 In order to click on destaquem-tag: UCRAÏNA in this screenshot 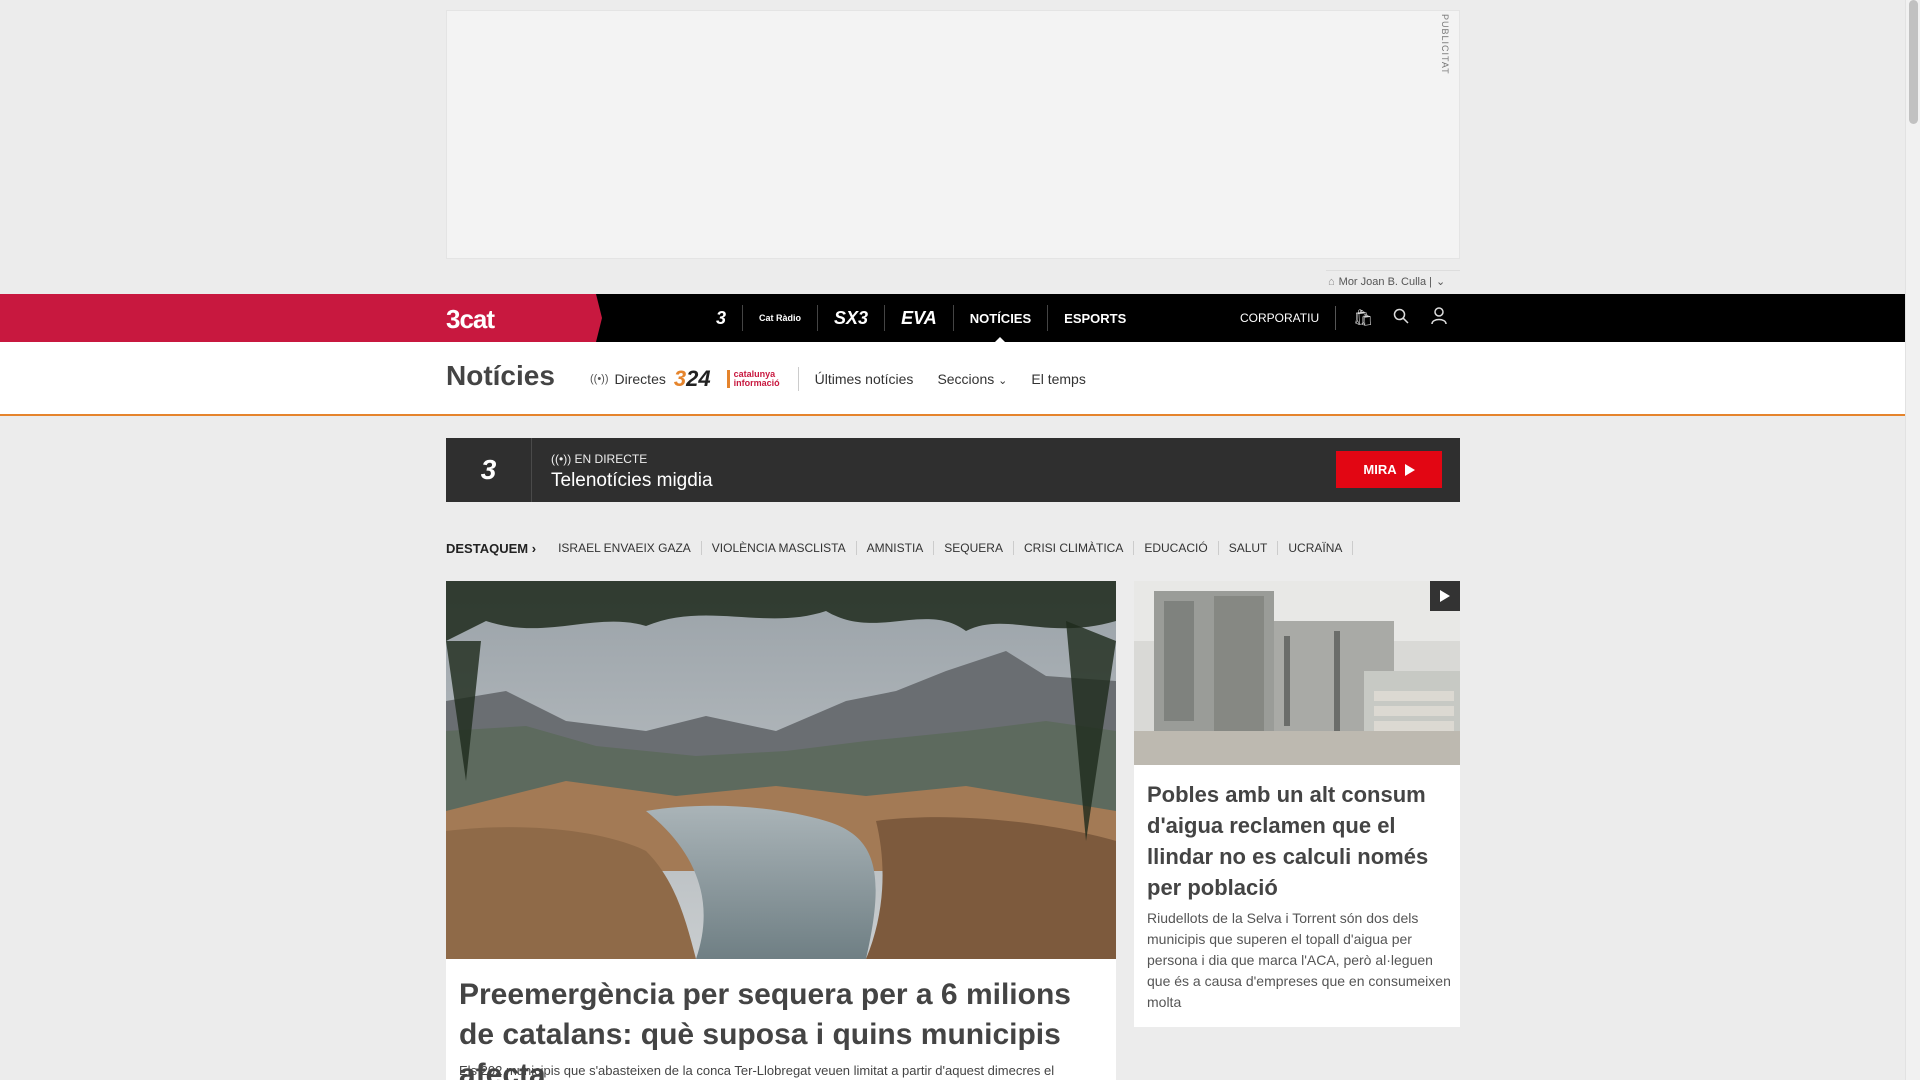, I will do `click(1316, 548)`.